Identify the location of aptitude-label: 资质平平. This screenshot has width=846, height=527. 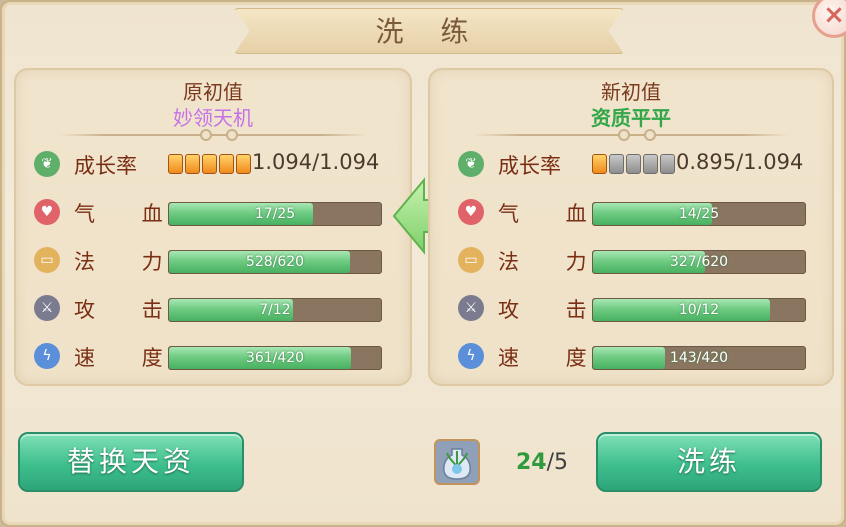
(631, 118).